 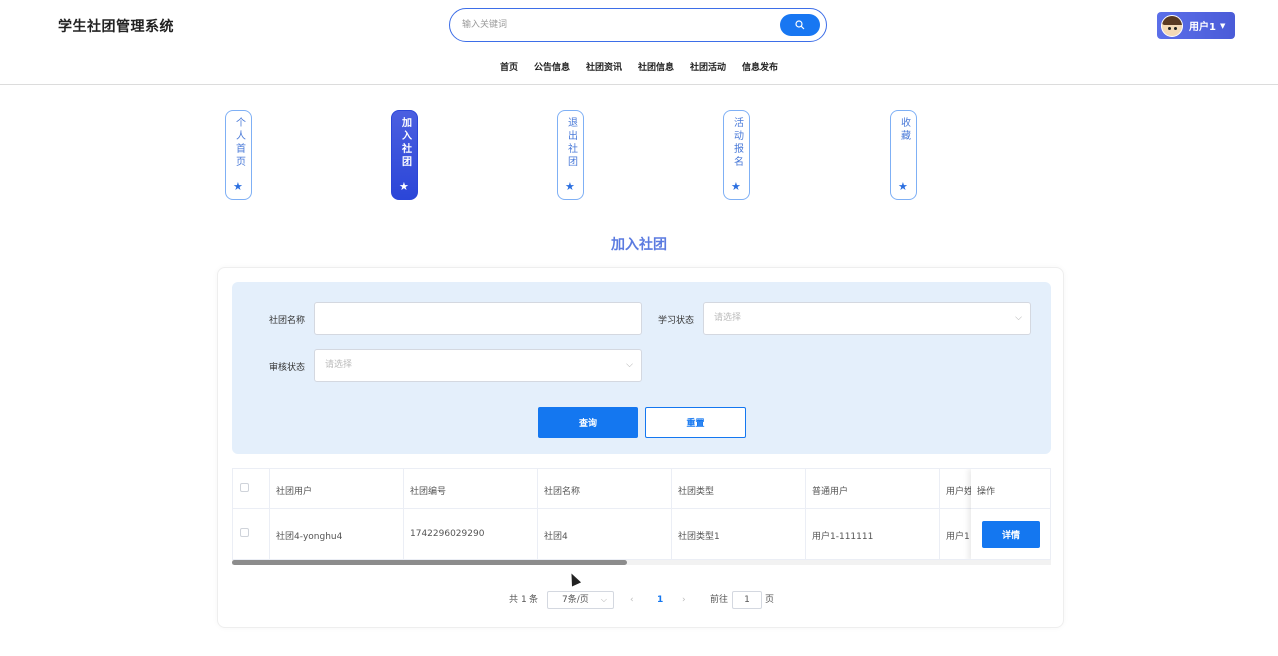 I want to click on cell-user-name: 用户1, so click(x=958, y=537).